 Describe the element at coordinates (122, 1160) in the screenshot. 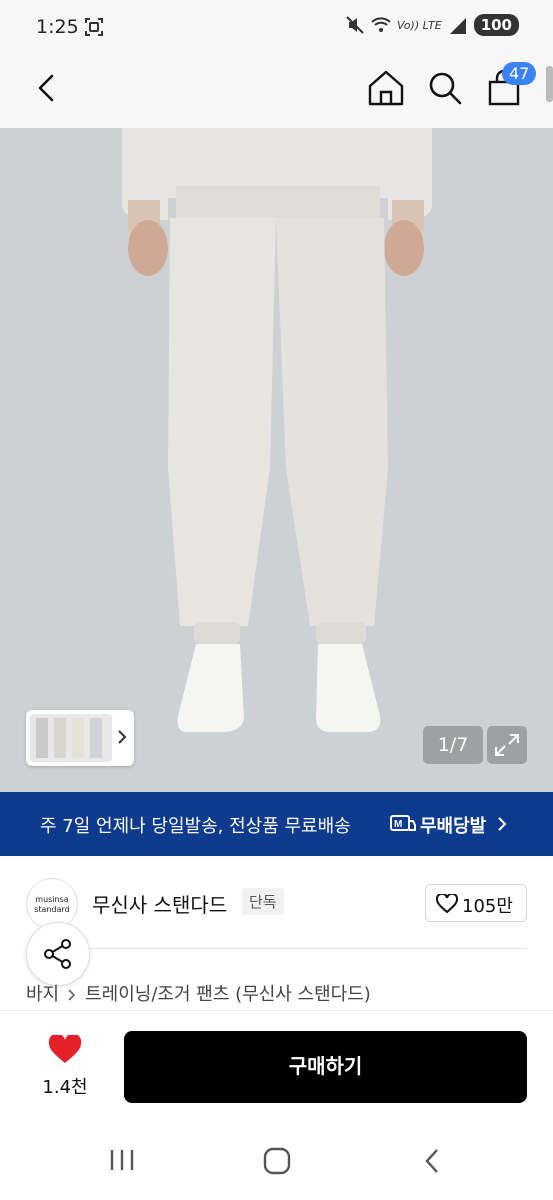

I see `recent-apps-icon` at that location.